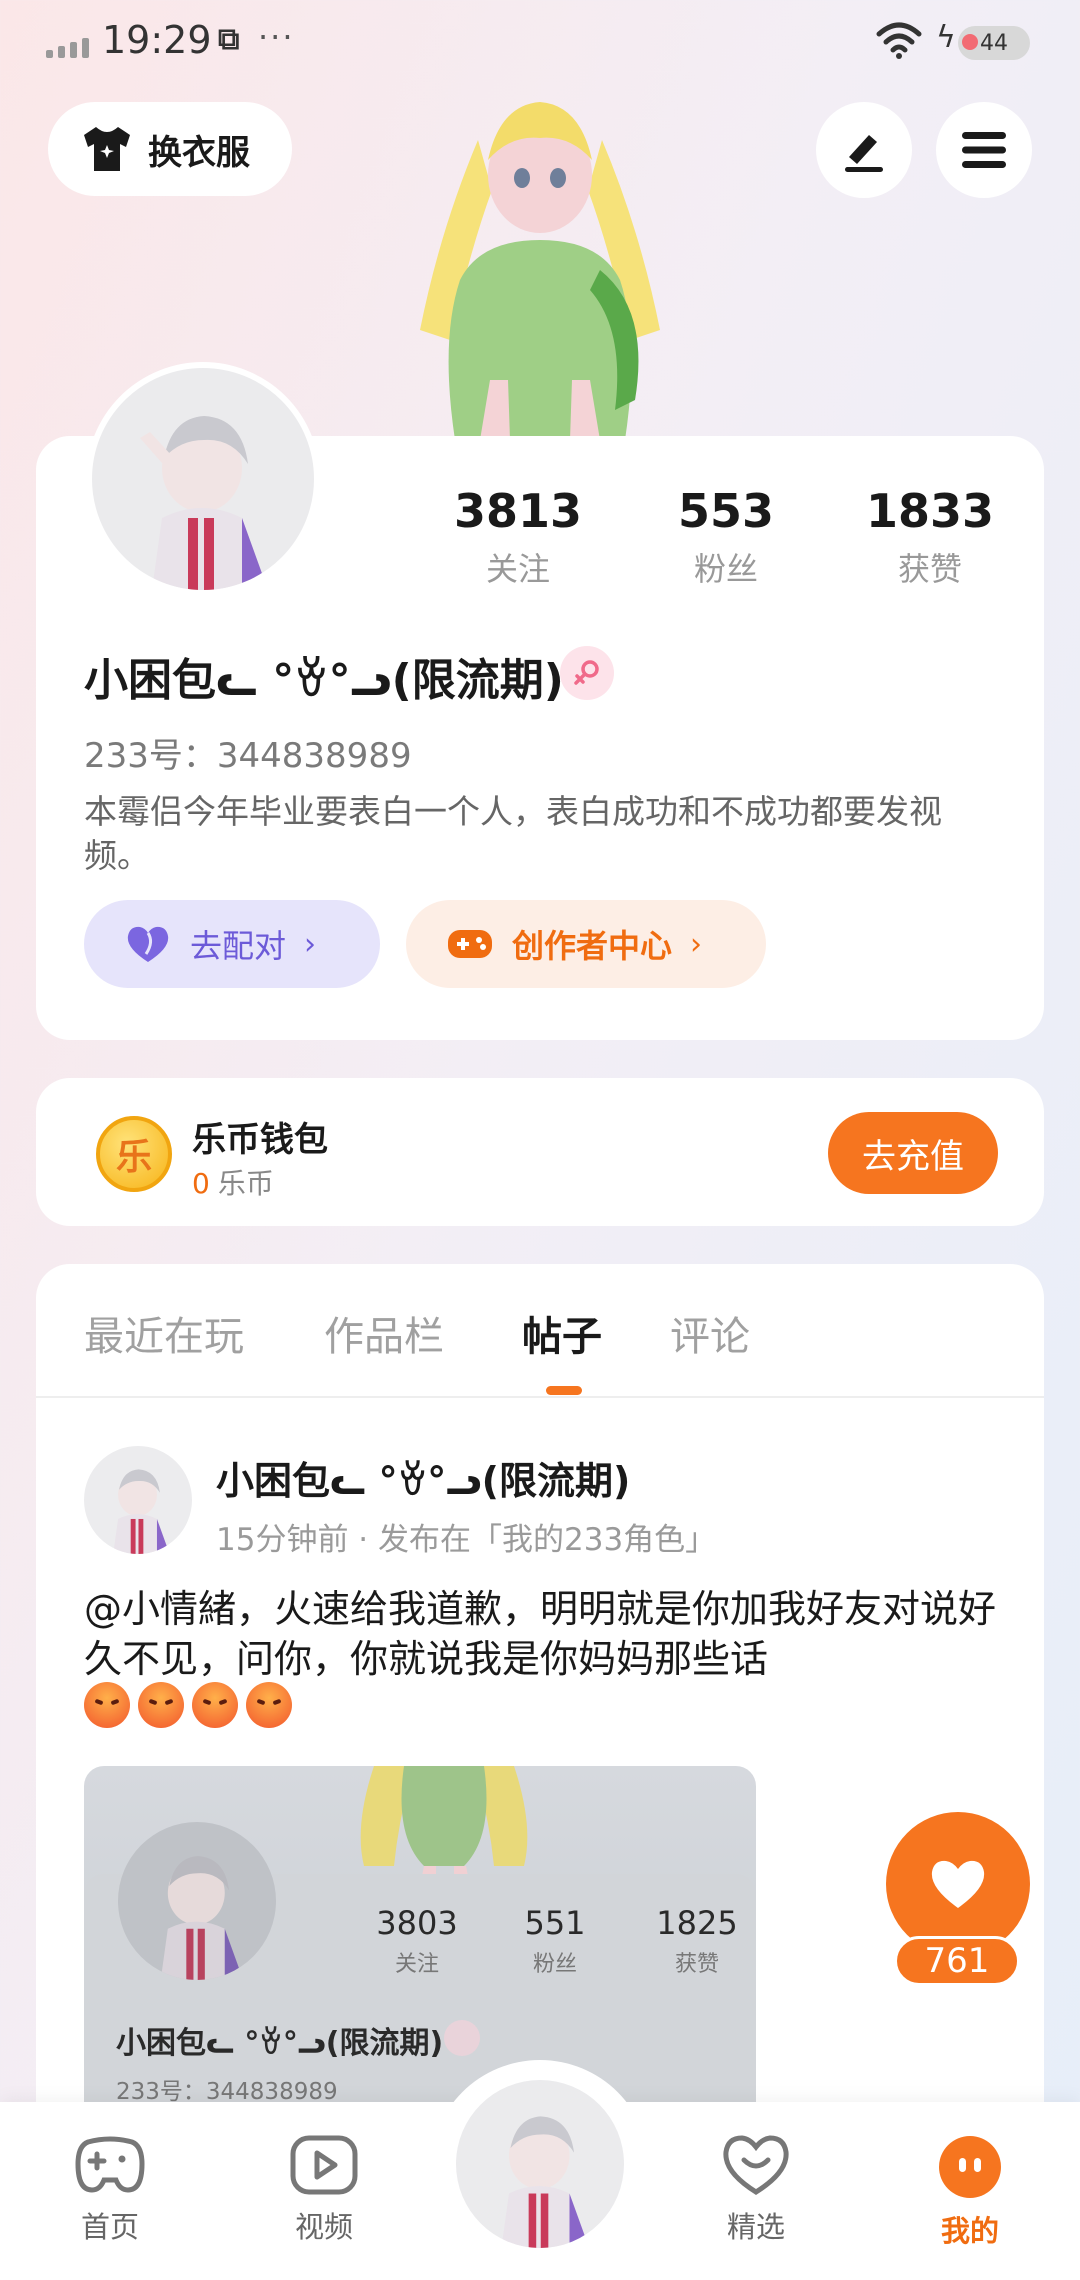 The width and height of the screenshot is (1080, 2280). I want to click on post-meta: 15分钟前 · 发布在「我的233角色」, so click(466, 1540).